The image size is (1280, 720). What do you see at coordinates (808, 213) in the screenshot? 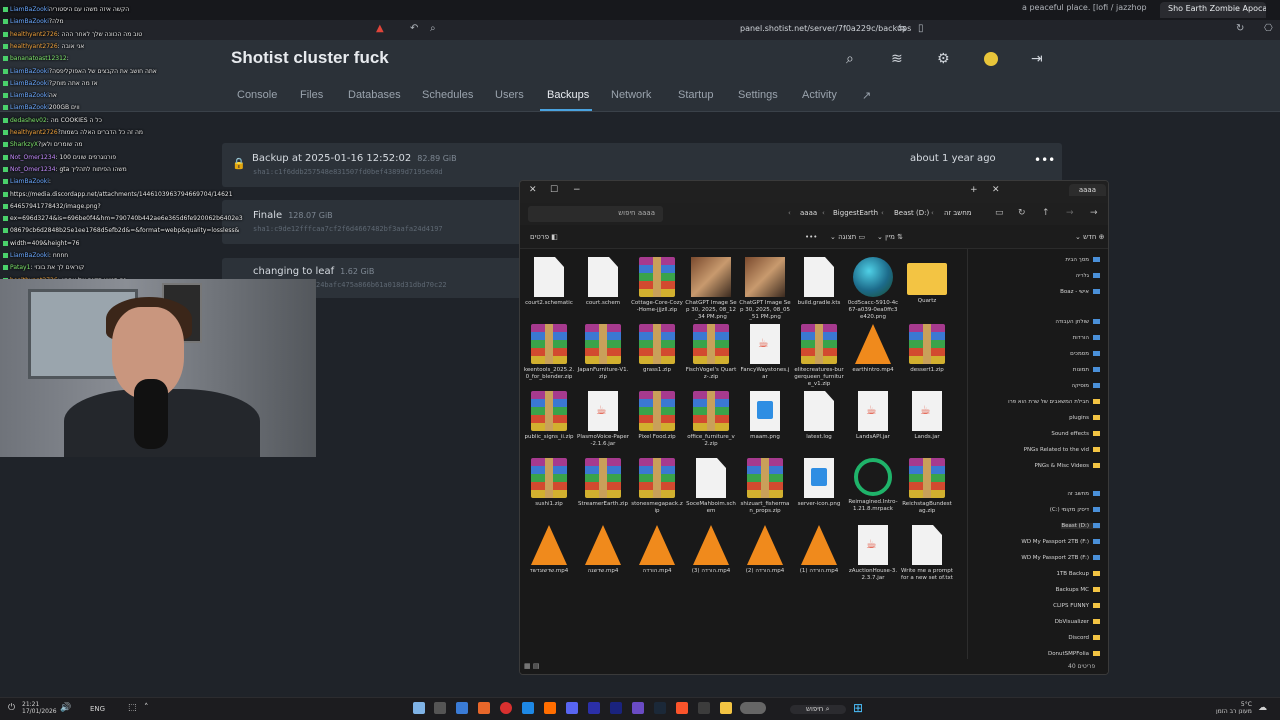
I see `breadcrumb: aaaa` at bounding box center [808, 213].